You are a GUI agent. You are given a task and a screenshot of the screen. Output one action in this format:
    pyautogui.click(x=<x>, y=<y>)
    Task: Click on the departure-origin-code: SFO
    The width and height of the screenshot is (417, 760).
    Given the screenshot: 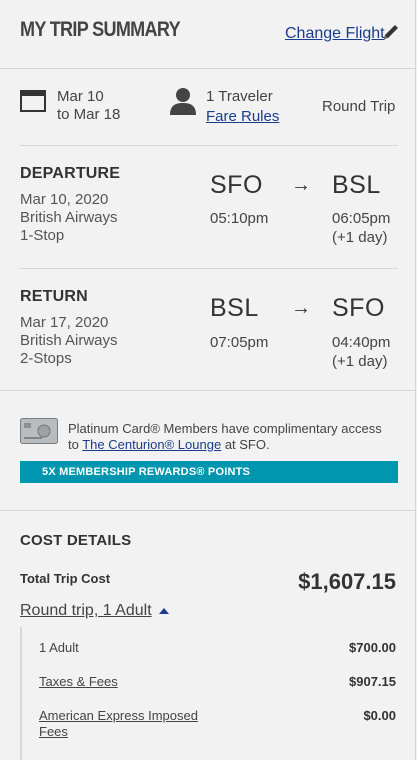 What is the action you would take?
    pyautogui.click(x=236, y=185)
    